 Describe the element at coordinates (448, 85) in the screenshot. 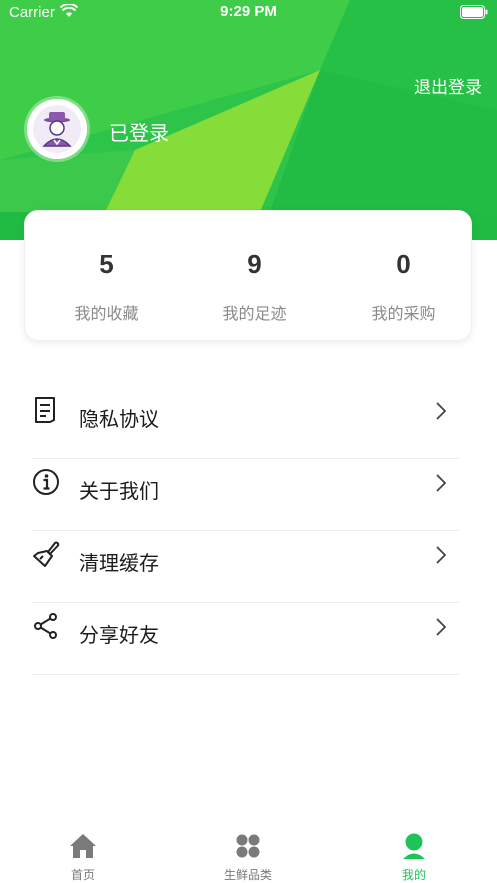

I see `logout-button: 退出登录` at that location.